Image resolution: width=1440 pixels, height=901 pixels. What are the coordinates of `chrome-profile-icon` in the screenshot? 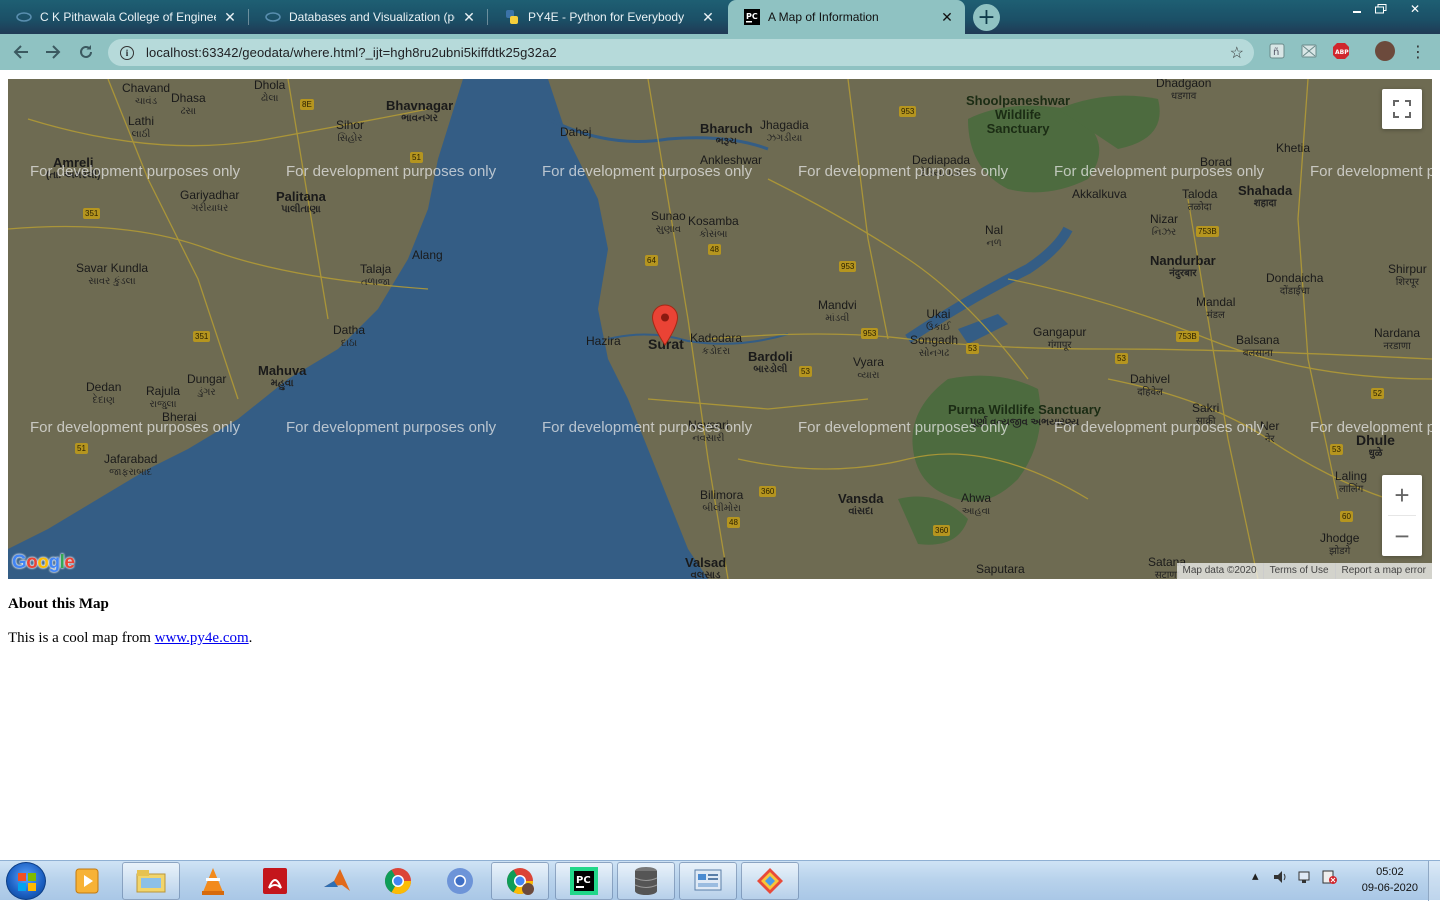 It's located at (520, 881).